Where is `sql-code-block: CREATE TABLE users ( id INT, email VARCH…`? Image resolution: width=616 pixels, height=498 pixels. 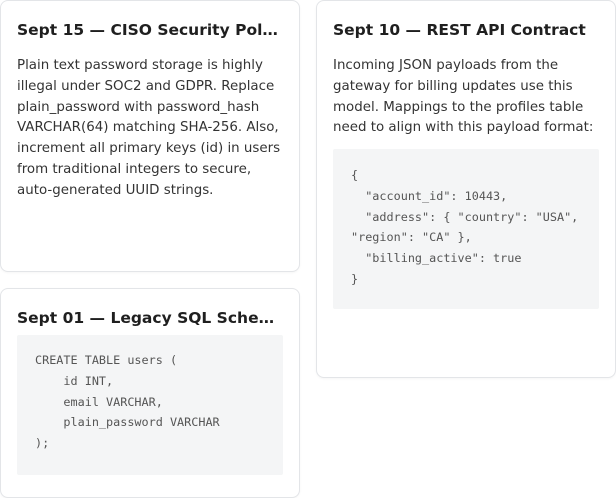
sql-code-block: CREATE TABLE users ( id INT, email VARCH… is located at coordinates (150, 405).